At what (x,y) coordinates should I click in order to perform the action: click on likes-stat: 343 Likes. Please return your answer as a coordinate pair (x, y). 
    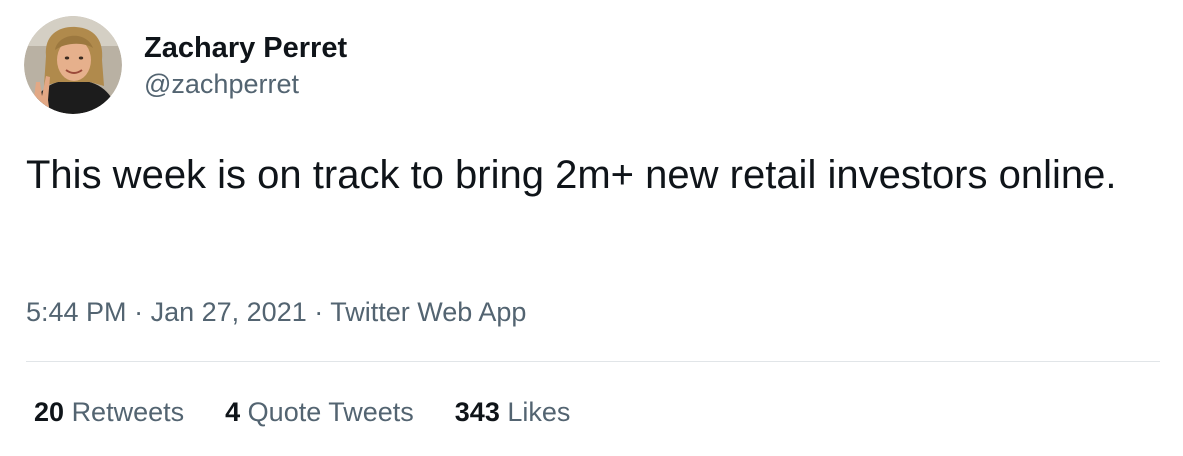
    Looking at the image, I should click on (513, 412).